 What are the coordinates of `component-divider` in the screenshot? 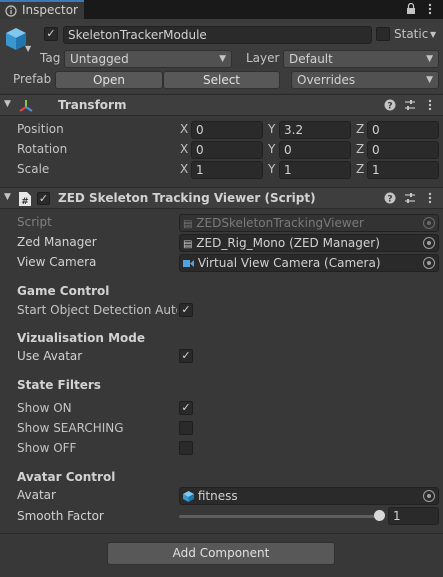 It's located at (221, 533).